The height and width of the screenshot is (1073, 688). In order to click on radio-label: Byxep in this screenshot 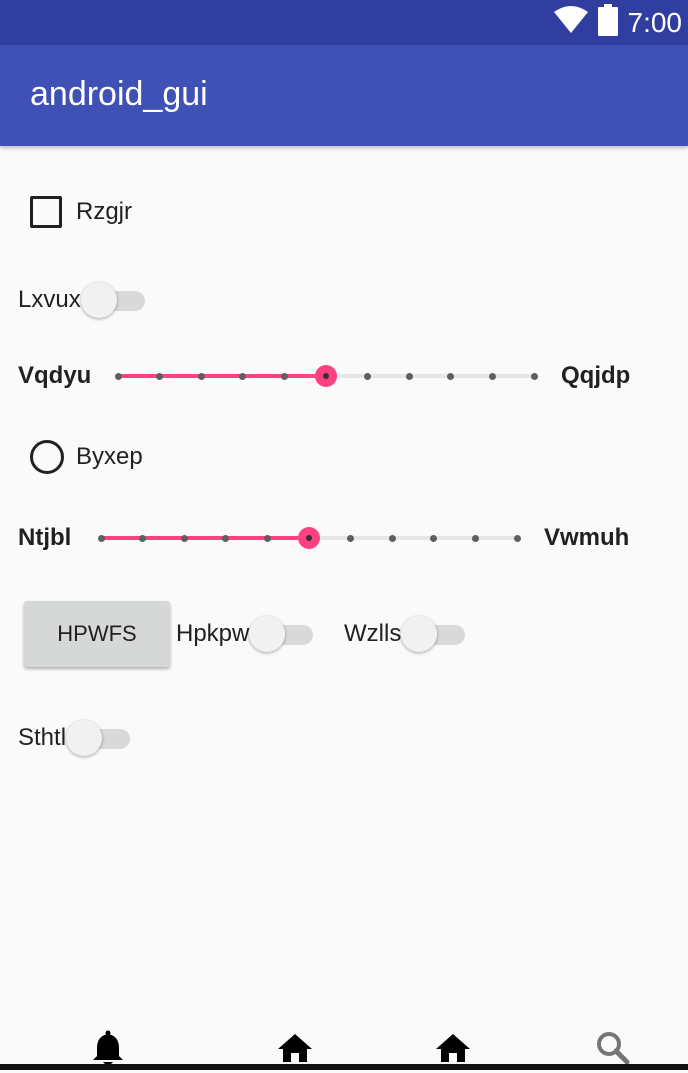, I will do `click(109, 456)`.